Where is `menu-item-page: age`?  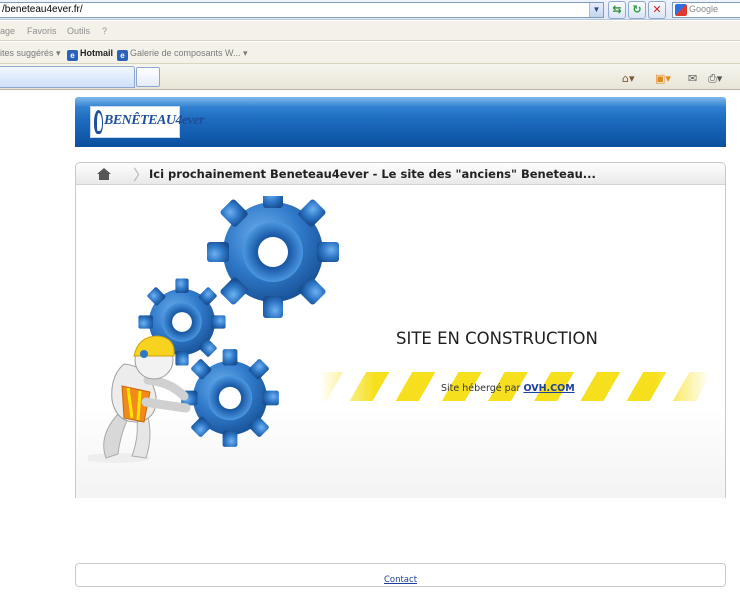 menu-item-page: age is located at coordinates (7, 31).